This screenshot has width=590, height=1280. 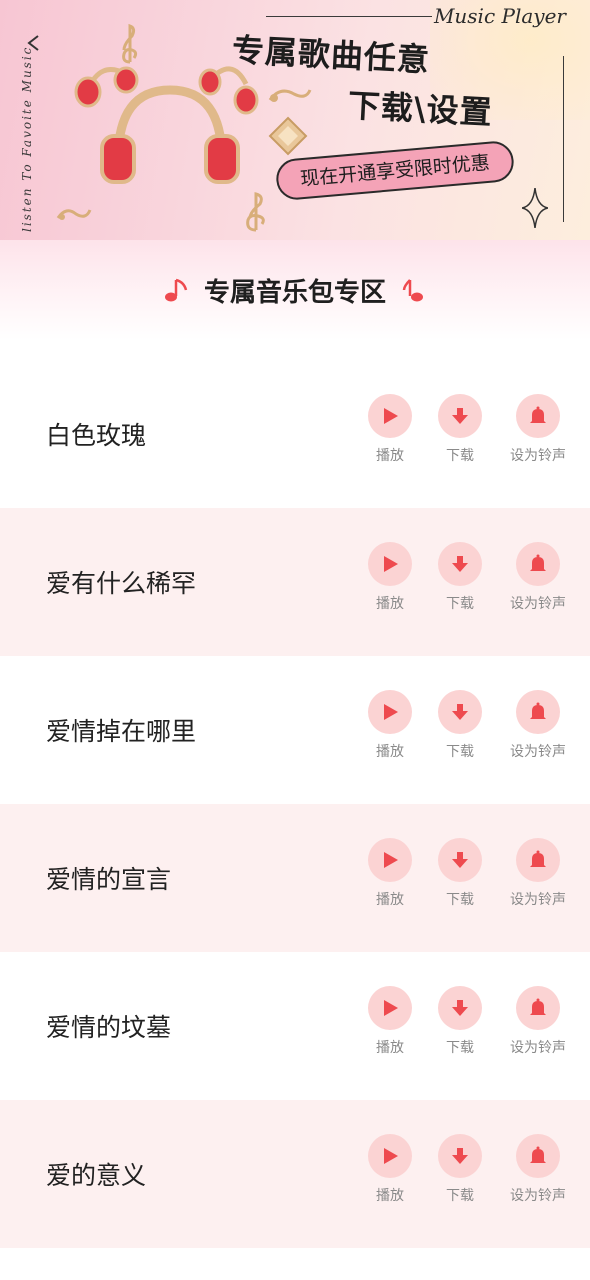 What do you see at coordinates (295, 730) in the screenshot?
I see `song-row: 爱情掉在哪里 播放 下载 设为铃声` at bounding box center [295, 730].